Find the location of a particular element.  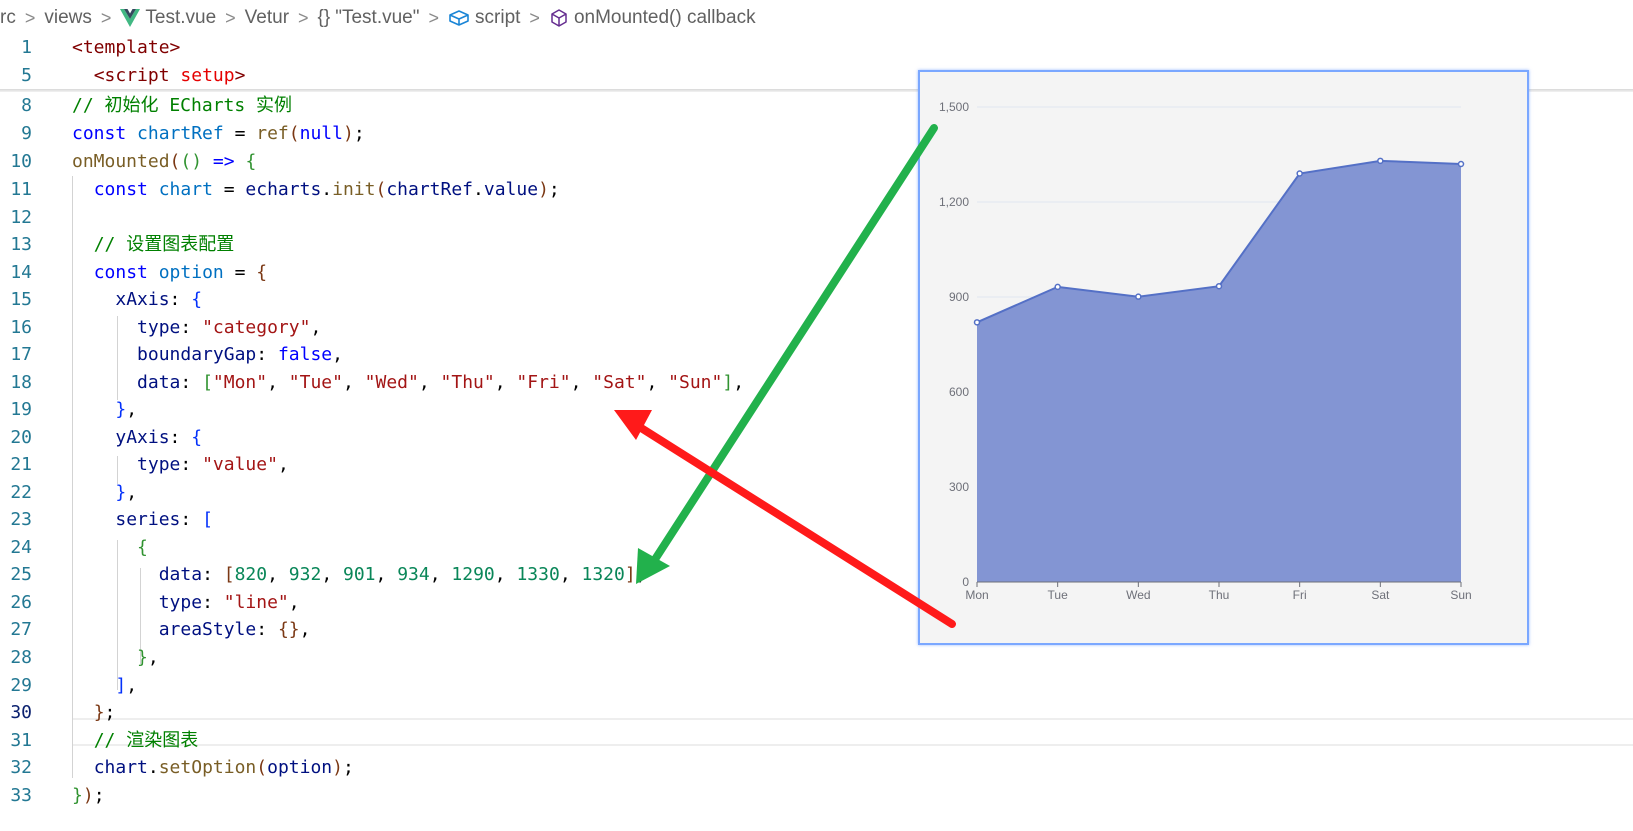

code-text: // 渲染图表 is located at coordinates (146, 740).